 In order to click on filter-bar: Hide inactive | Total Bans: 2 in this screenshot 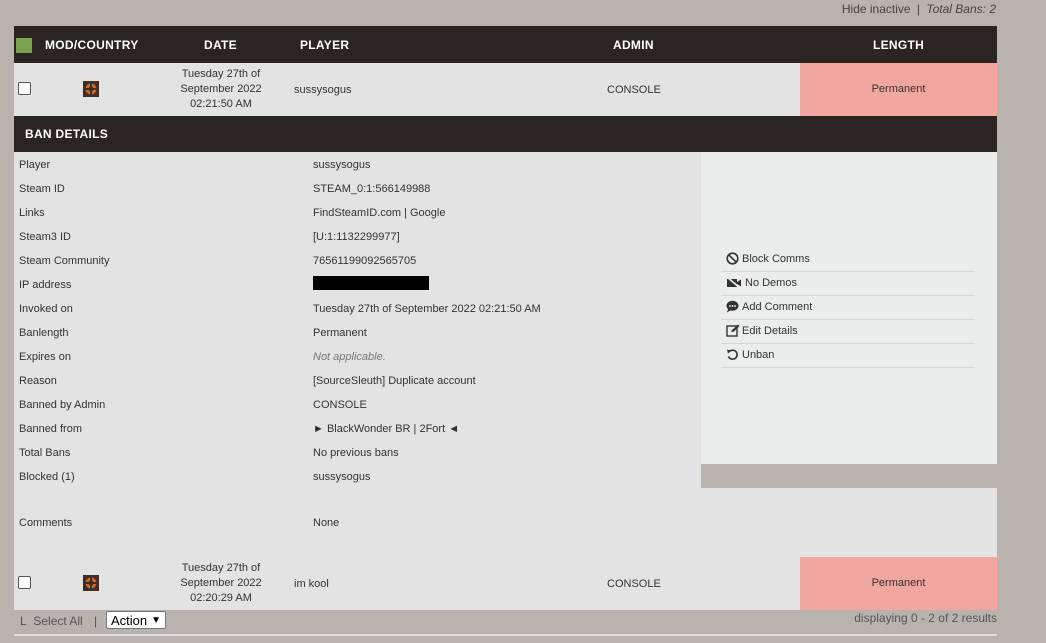, I will do `click(919, 9)`.